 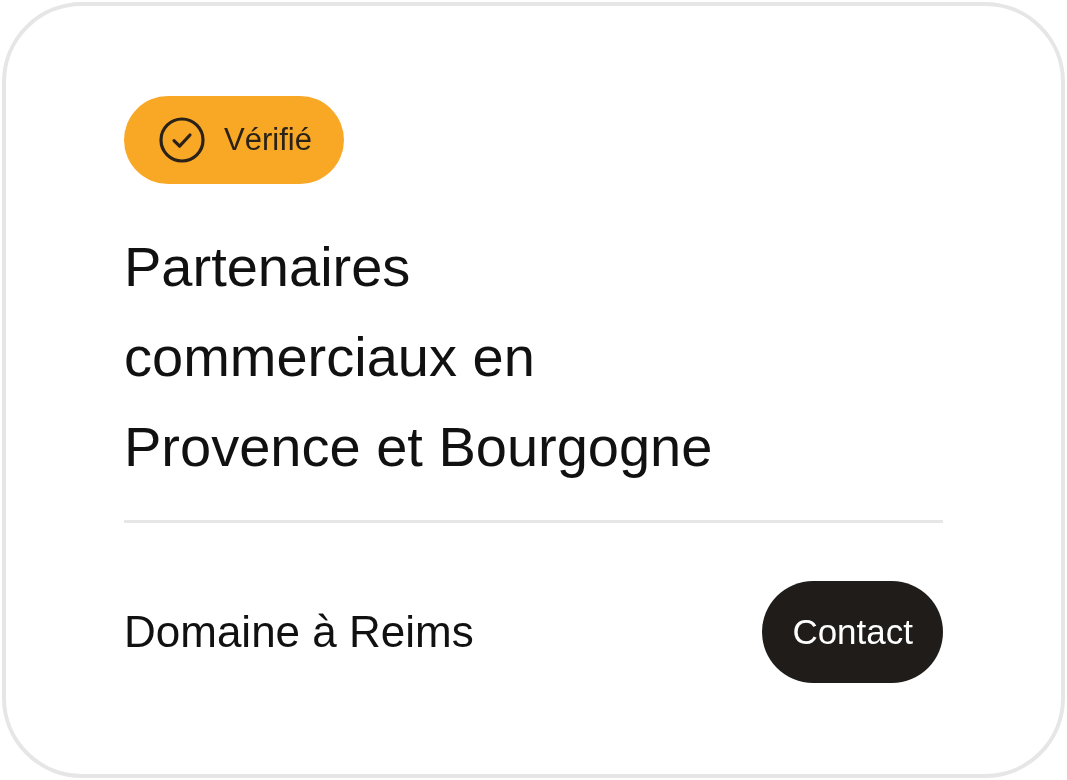 What do you see at coordinates (182, 140) in the screenshot?
I see `check-circle-icon` at bounding box center [182, 140].